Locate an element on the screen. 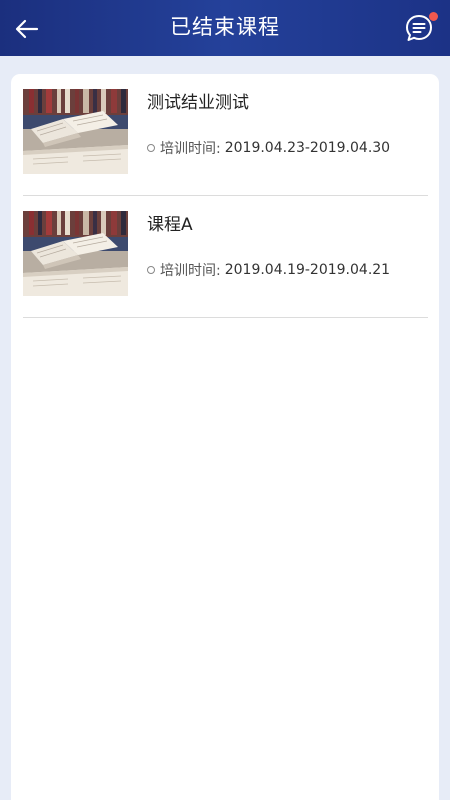 The height and width of the screenshot is (800, 450). top-bar: 已结束课程 is located at coordinates (225, 28).